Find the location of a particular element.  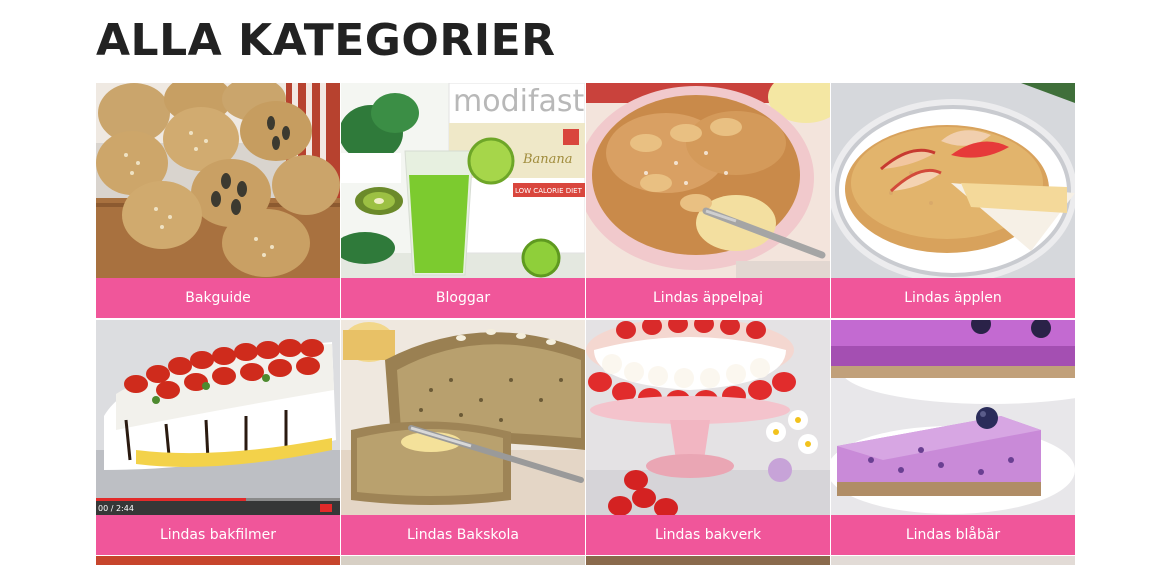

page-title: ALLA KATEGORIER is located at coordinates (326, 40).